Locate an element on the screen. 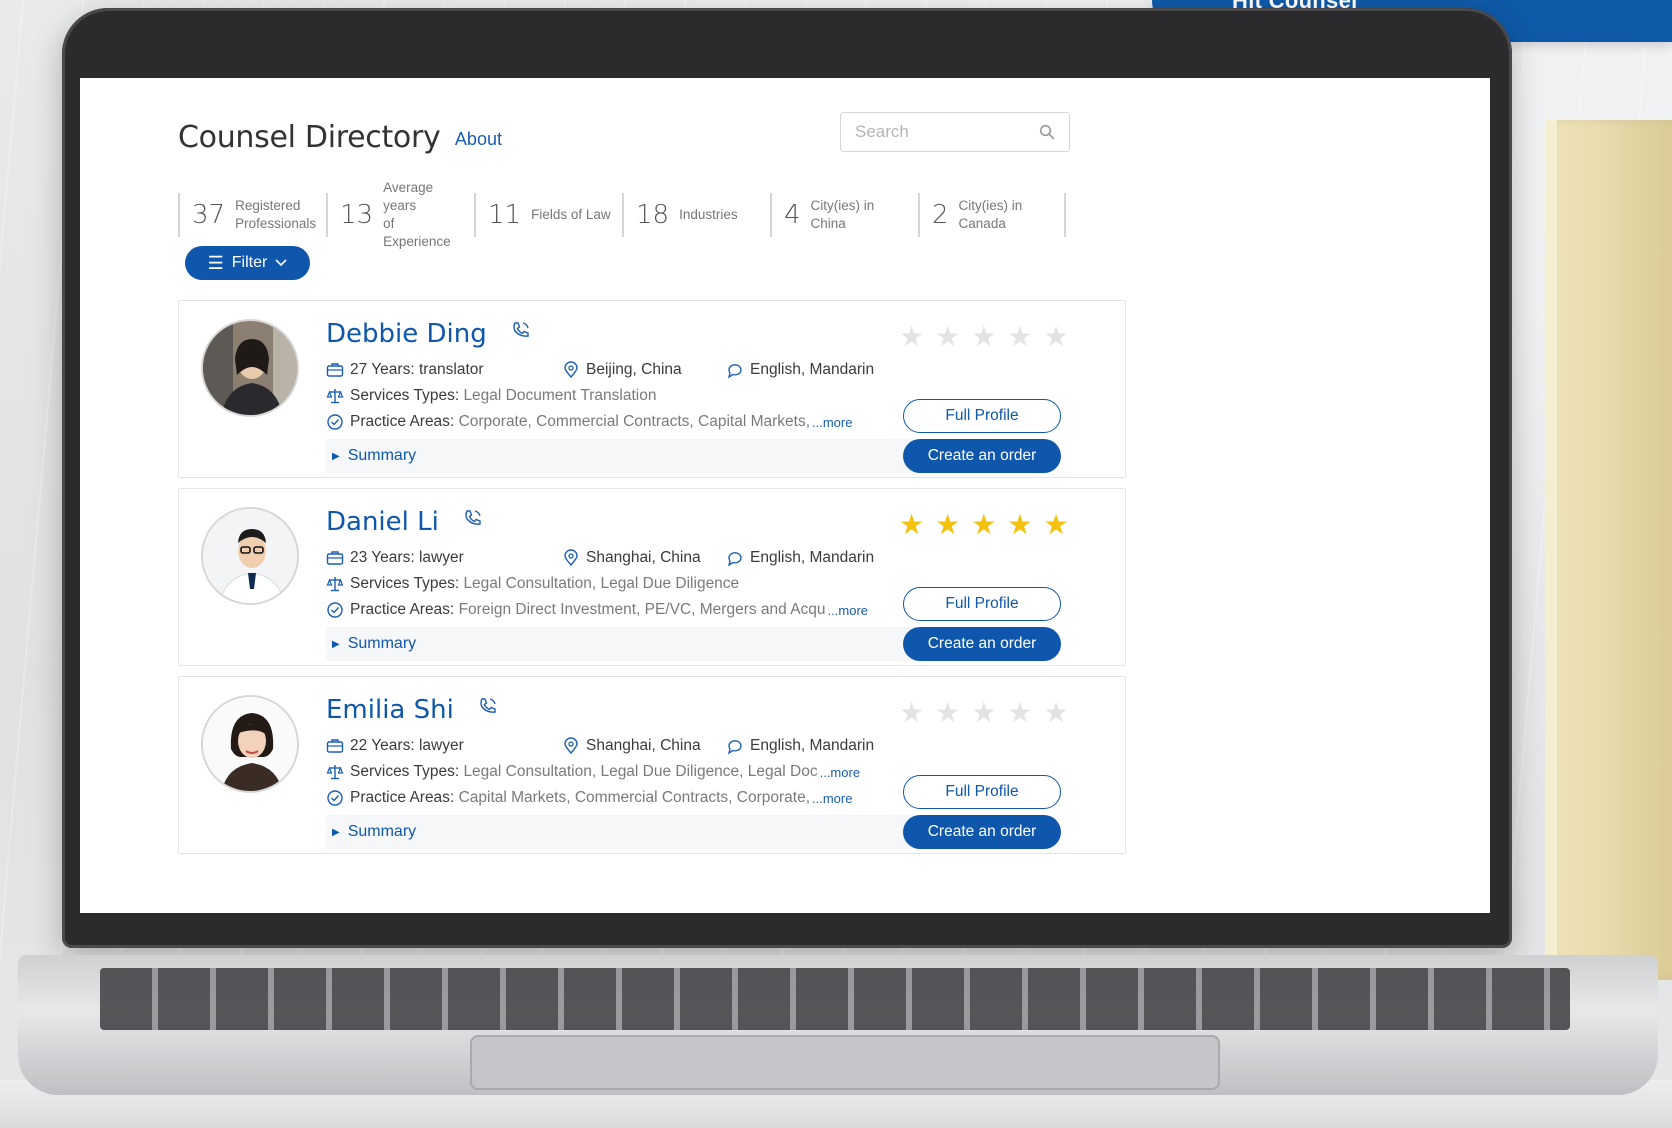 This screenshot has height=1128, width=1672. counsel-name: Debbie Ding is located at coordinates (428, 334).